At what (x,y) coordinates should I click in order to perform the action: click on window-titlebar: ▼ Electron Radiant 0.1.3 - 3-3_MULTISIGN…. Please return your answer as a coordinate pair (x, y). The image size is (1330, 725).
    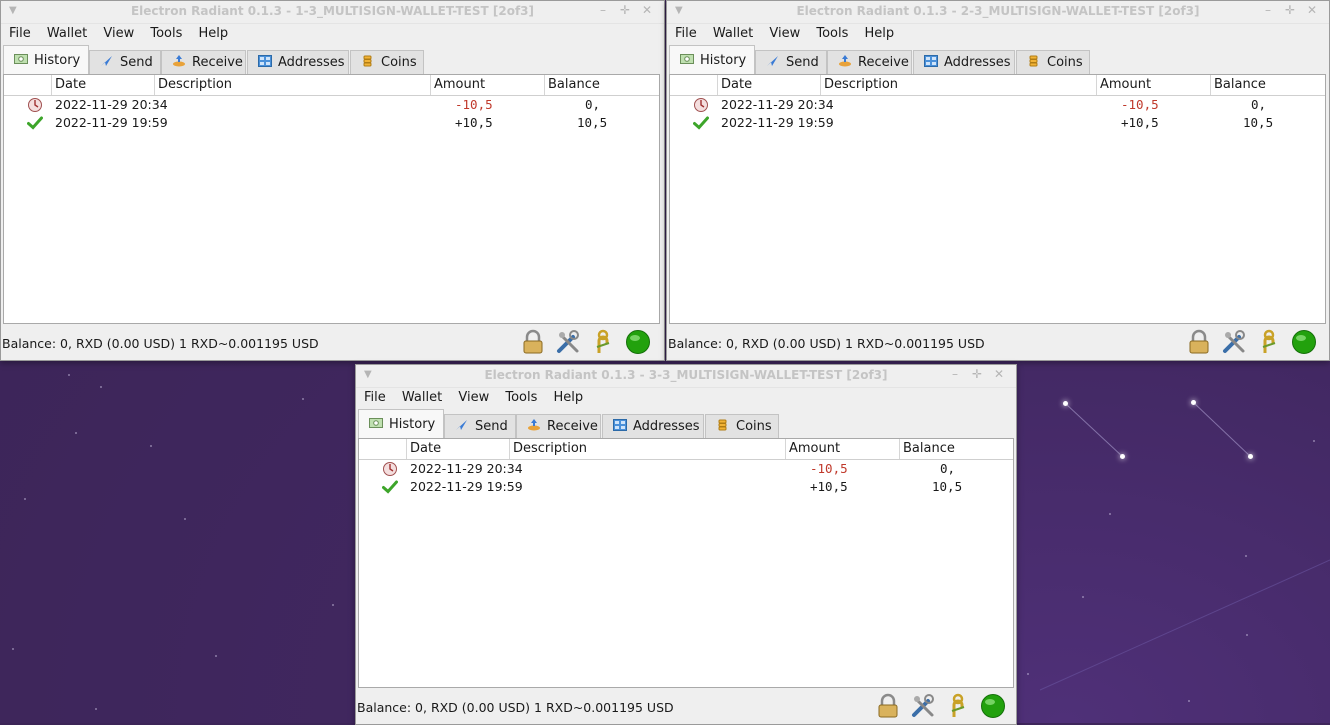
    Looking at the image, I should click on (686, 376).